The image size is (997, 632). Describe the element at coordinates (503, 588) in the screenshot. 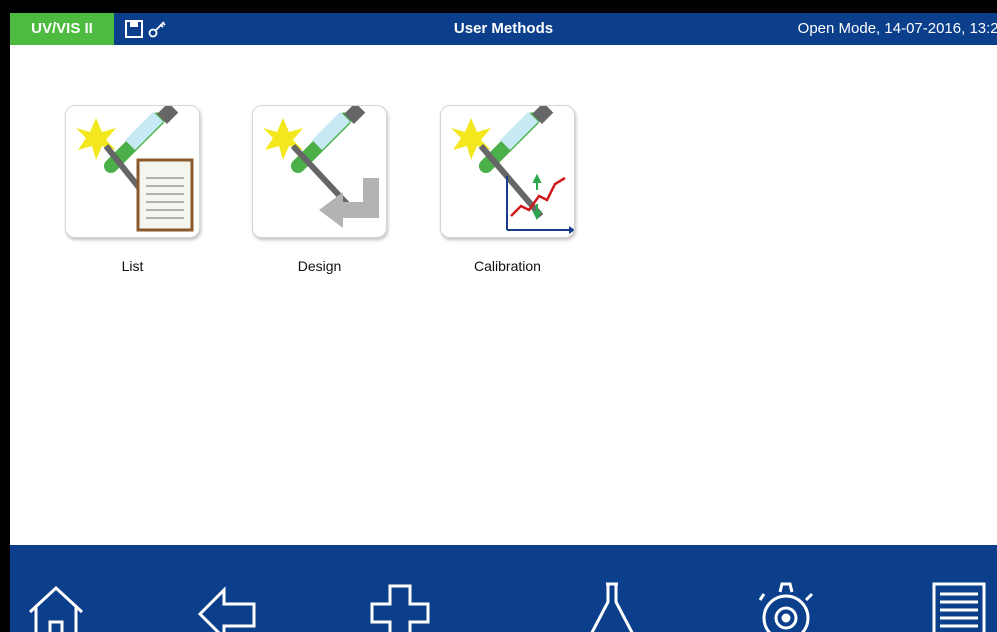

I see `bottom-nav` at that location.